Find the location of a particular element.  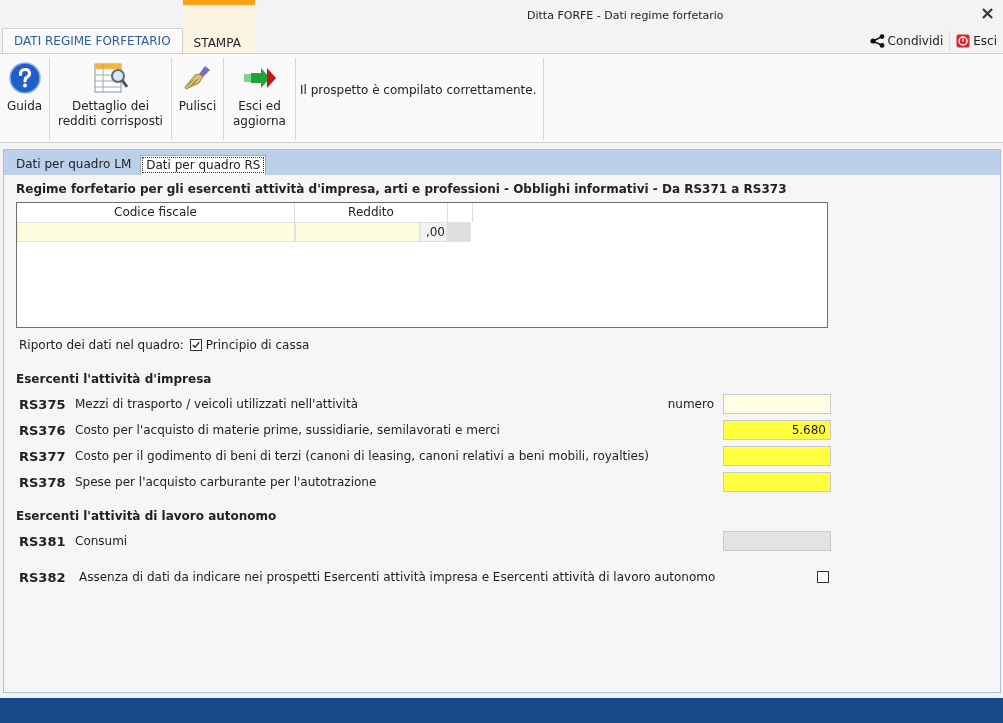

row-code: RS375 is located at coordinates (43, 404).